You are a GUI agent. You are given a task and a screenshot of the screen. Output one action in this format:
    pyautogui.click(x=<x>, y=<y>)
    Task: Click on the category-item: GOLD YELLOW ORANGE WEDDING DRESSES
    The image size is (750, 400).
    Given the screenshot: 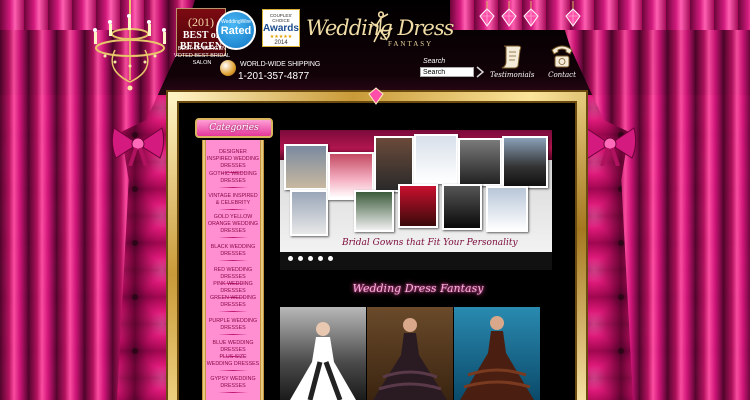 What is the action you would take?
    pyautogui.click(x=233, y=226)
    